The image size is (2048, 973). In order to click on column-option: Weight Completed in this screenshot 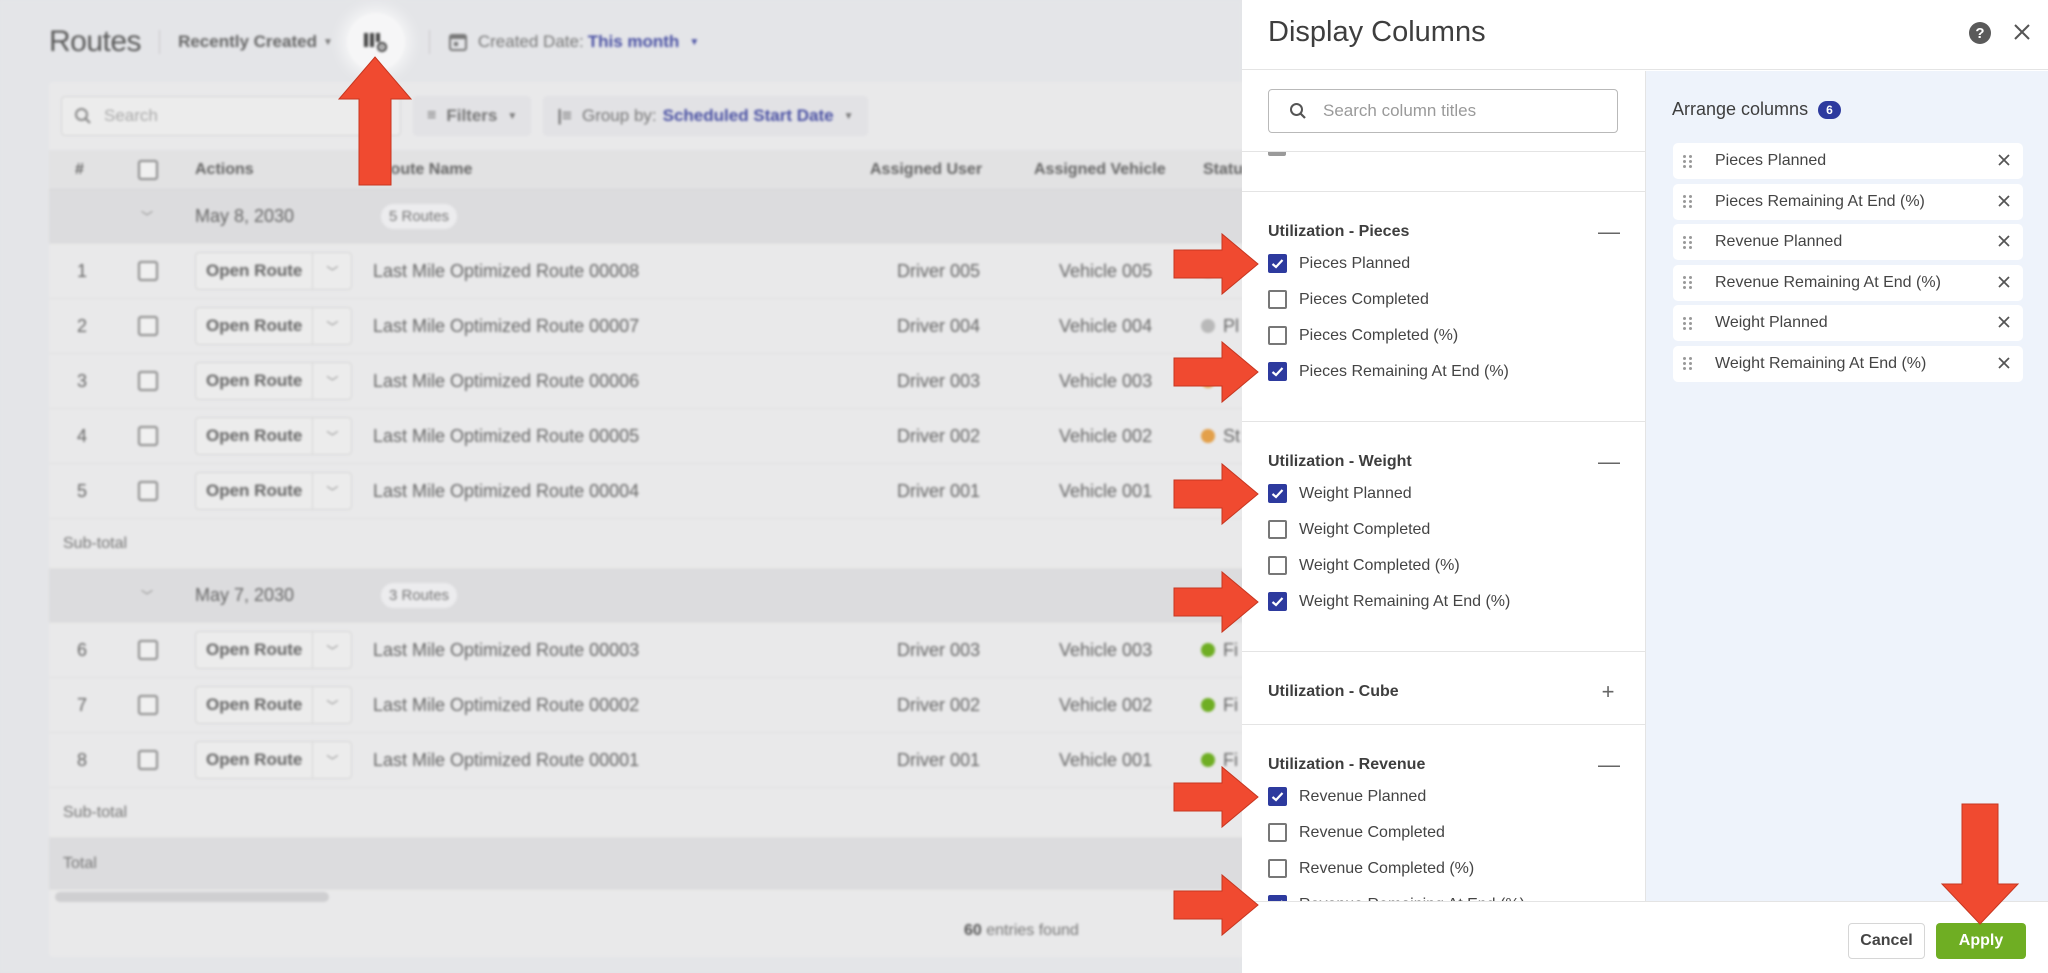, I will do `click(1349, 529)`.